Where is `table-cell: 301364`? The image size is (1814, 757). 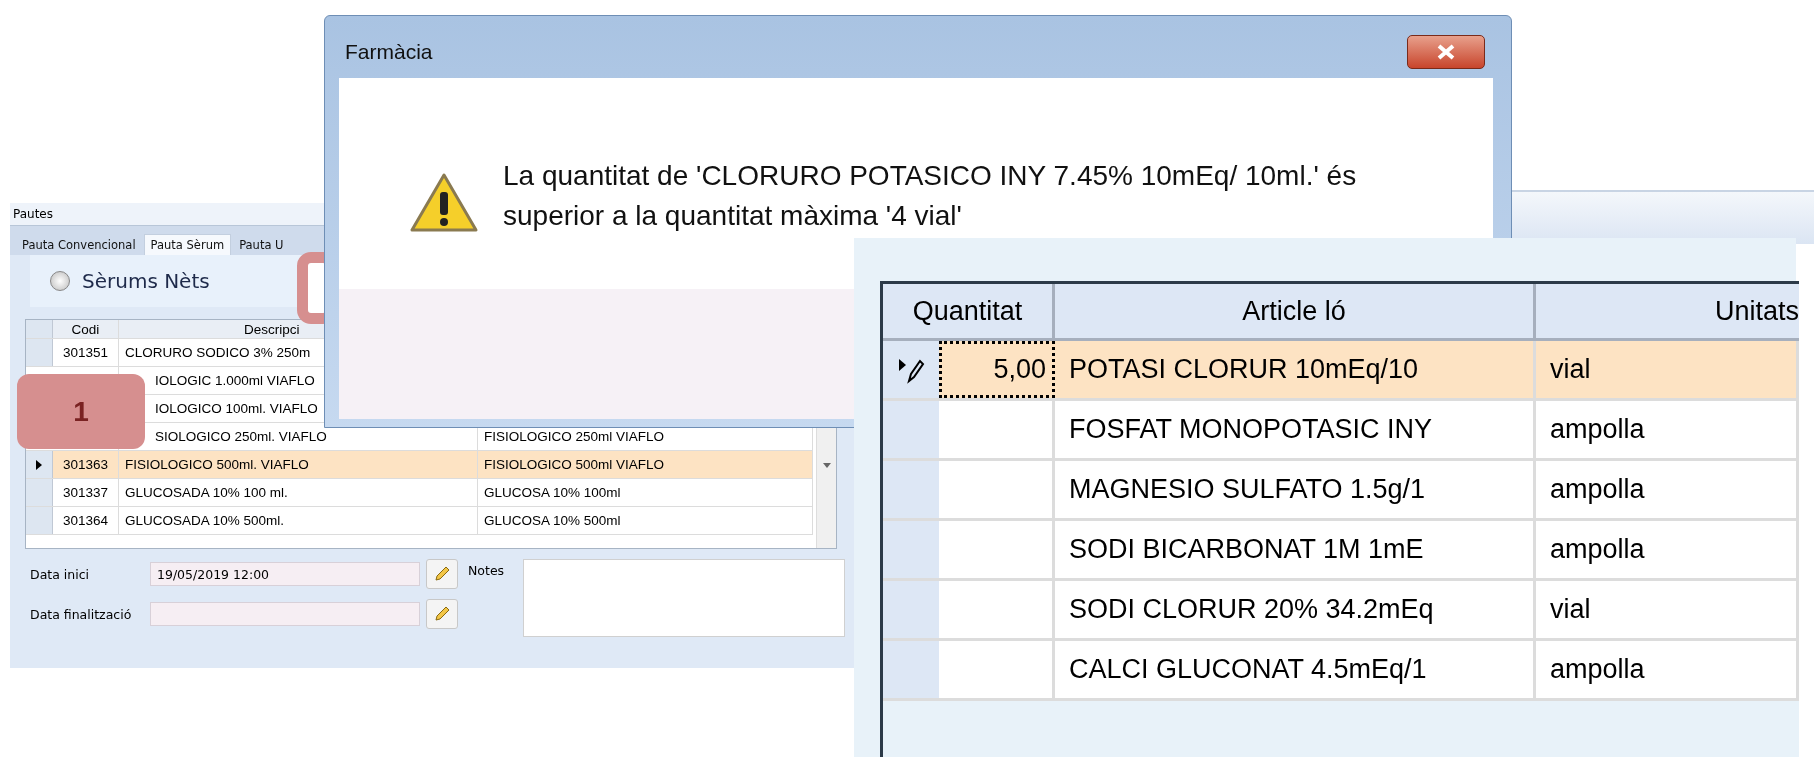 table-cell: 301364 is located at coordinates (85, 520).